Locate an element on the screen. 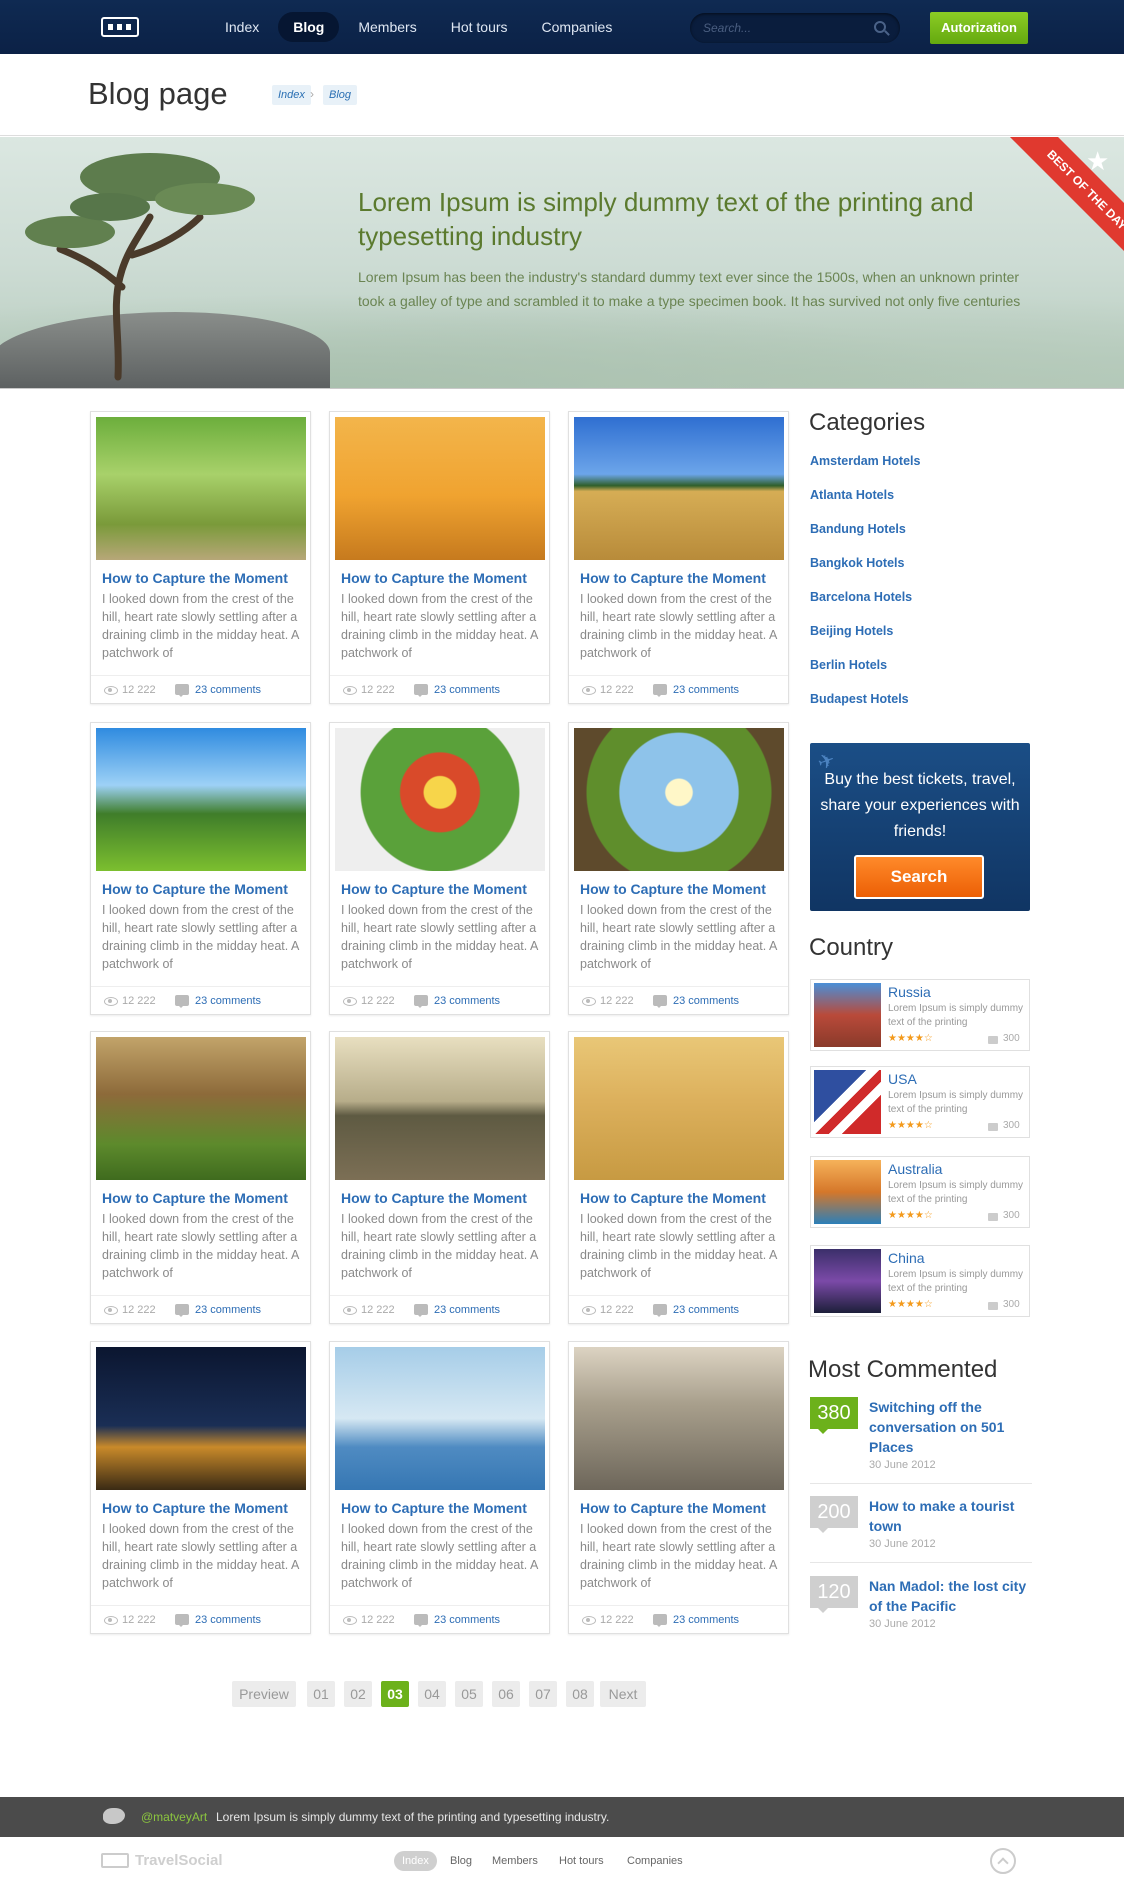 This screenshot has width=1124, height=1882. breadcrumb-blog: Blog is located at coordinates (340, 95).